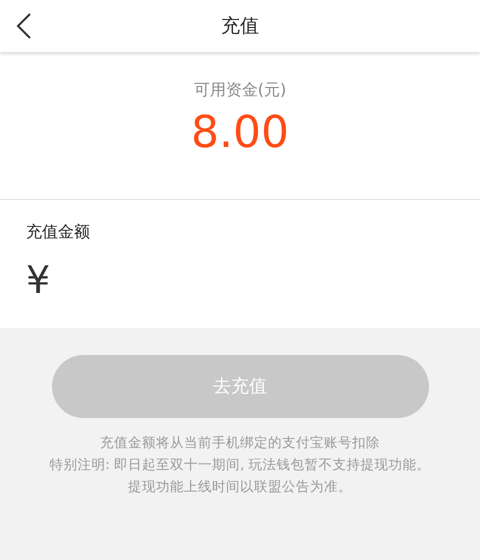  Describe the element at coordinates (240, 280) in the screenshot. I see `amount-input-field: ¥` at that location.